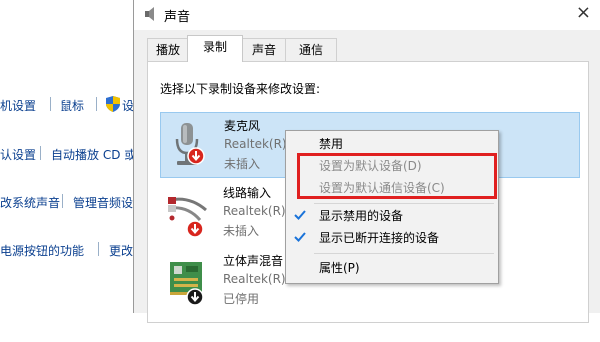  What do you see at coordinates (253, 261) in the screenshot?
I see `device-name: 立体声混音` at bounding box center [253, 261].